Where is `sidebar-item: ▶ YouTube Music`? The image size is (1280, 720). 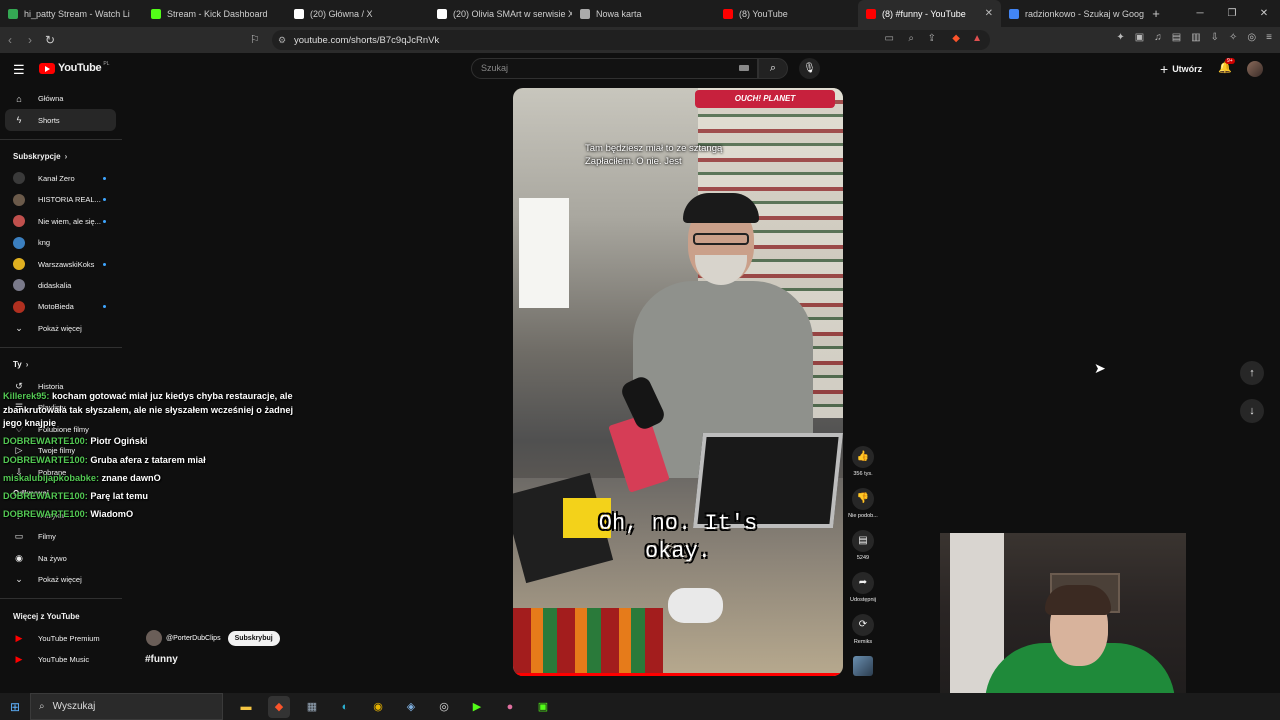
sidebar-item: ▶ YouTube Music is located at coordinates (61, 659).